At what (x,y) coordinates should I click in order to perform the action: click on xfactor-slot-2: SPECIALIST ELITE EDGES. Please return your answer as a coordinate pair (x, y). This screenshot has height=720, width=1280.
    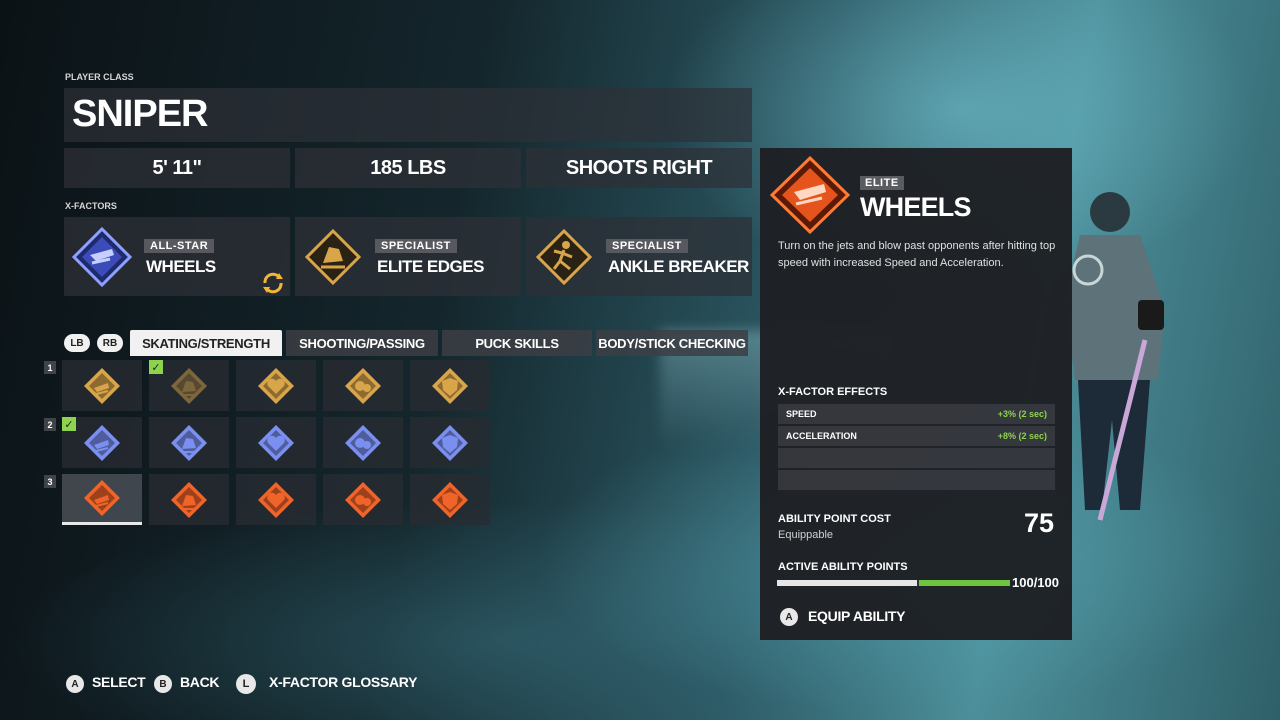
    Looking at the image, I should click on (408, 256).